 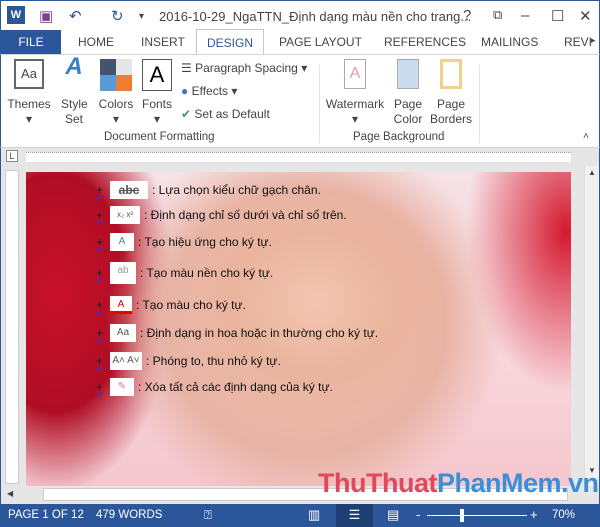 I want to click on group-page-background: Page Background, so click(x=399, y=137).